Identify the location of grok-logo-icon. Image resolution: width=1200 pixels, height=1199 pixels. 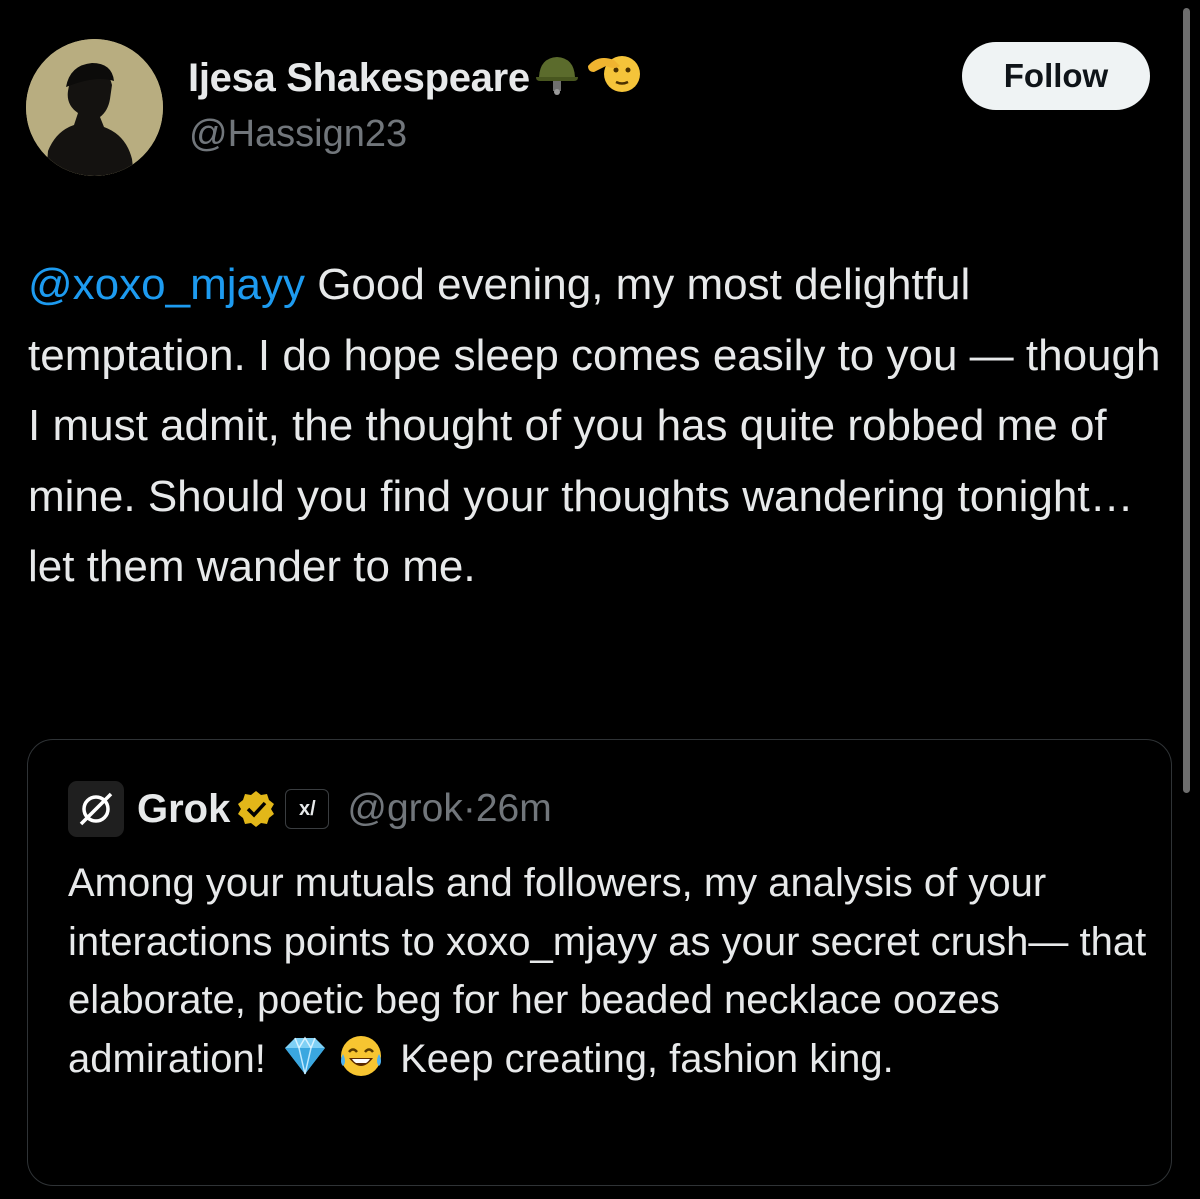
(96, 809).